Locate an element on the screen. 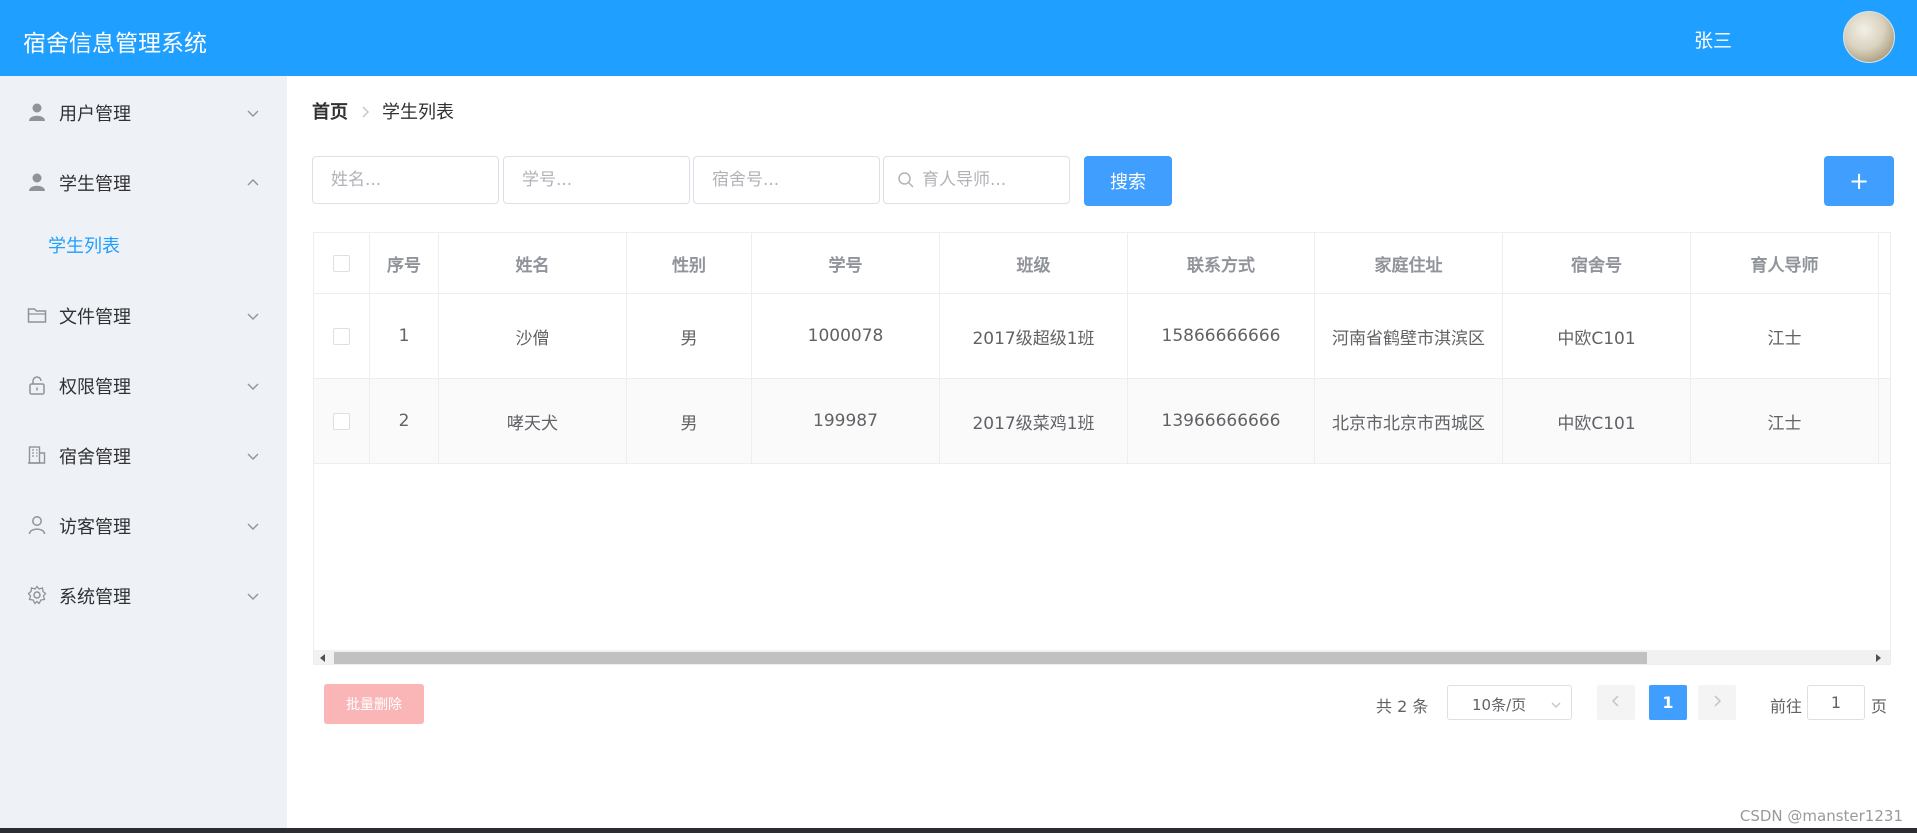 The width and height of the screenshot is (1917, 833). sidebar-item-permission-management: 权限管理 is located at coordinates (143, 385).